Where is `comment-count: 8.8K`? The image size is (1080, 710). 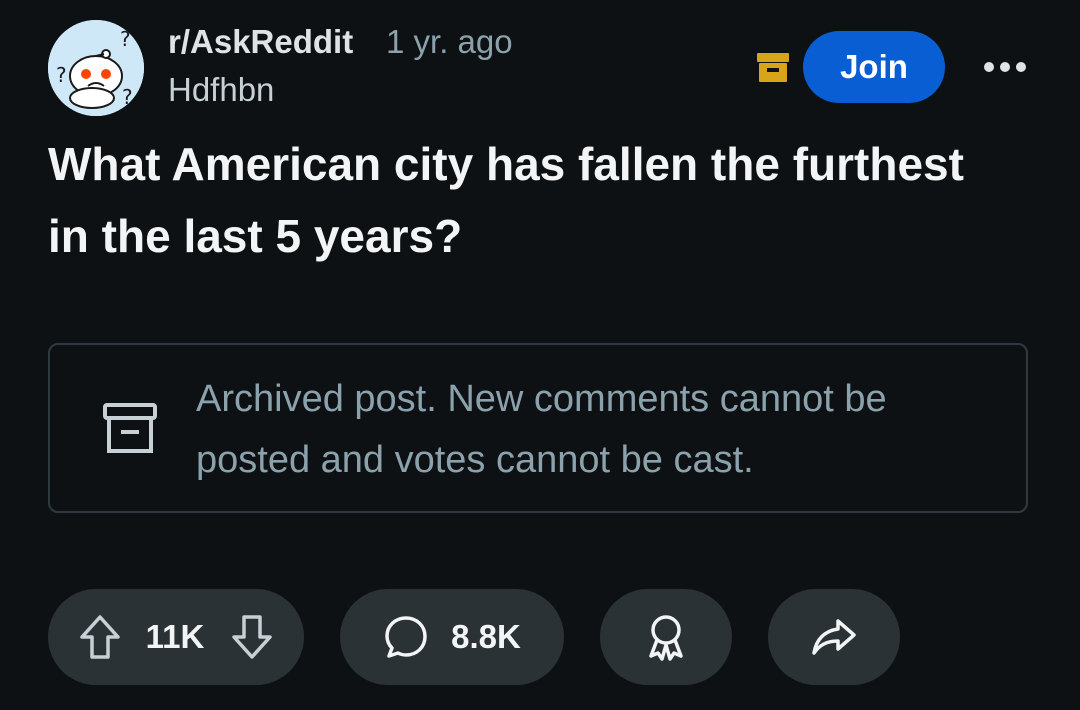
comment-count: 8.8K is located at coordinates (486, 636).